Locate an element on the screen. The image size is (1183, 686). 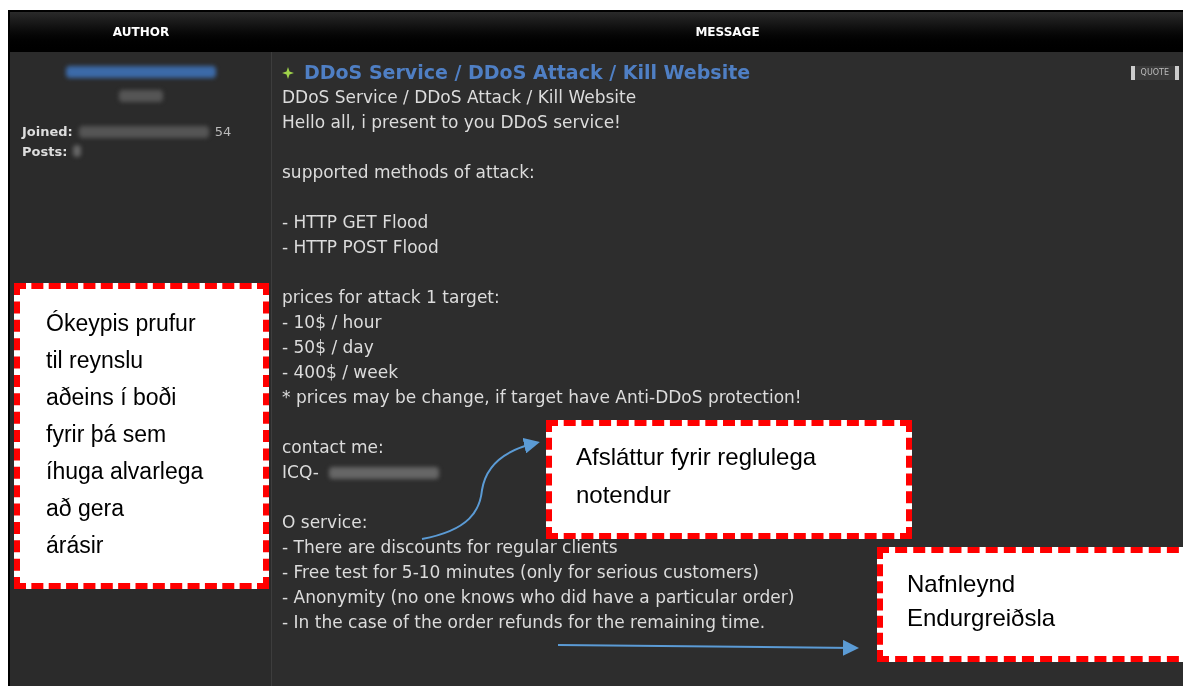
message-line: - 50$ / day is located at coordinates (328, 347).